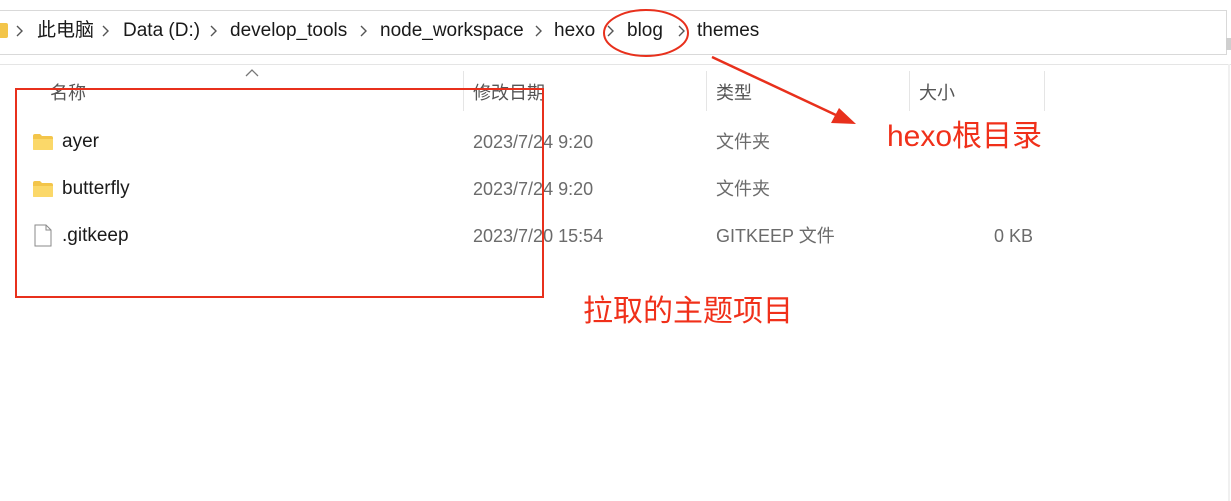 The height and width of the screenshot is (501, 1231). I want to click on blog-highlight-circle, so click(646, 33).